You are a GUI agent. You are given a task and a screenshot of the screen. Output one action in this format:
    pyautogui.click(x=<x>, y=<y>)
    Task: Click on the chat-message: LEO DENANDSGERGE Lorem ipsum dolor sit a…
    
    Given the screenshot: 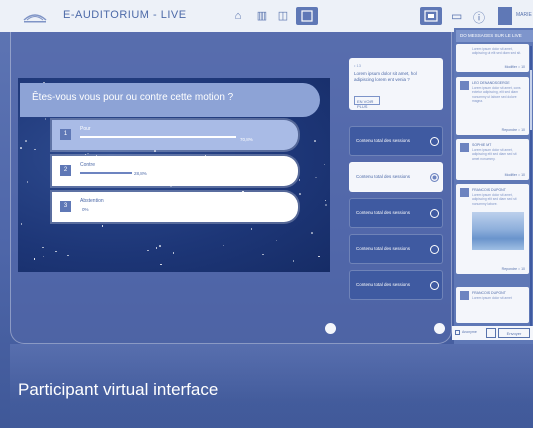 What is the action you would take?
    pyautogui.click(x=492, y=106)
    